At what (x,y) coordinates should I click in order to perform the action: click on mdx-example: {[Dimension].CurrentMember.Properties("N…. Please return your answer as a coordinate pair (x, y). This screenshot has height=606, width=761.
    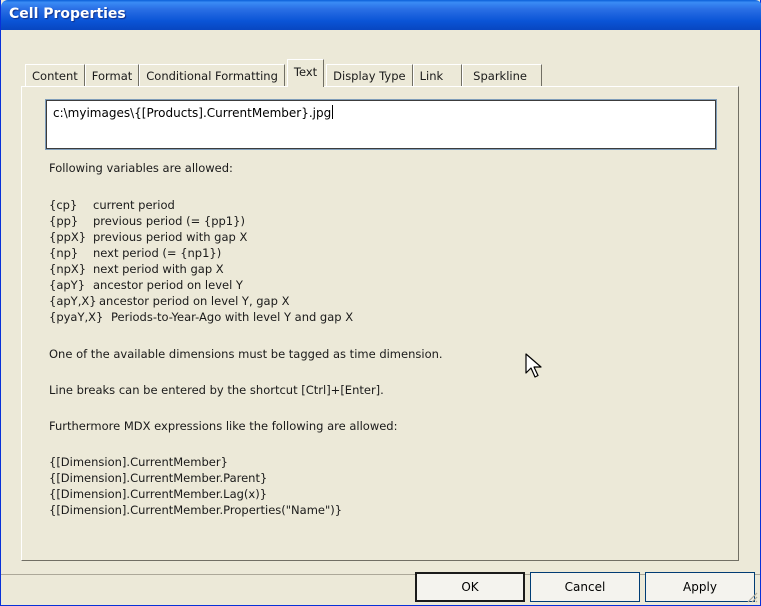
    Looking at the image, I should click on (196, 510).